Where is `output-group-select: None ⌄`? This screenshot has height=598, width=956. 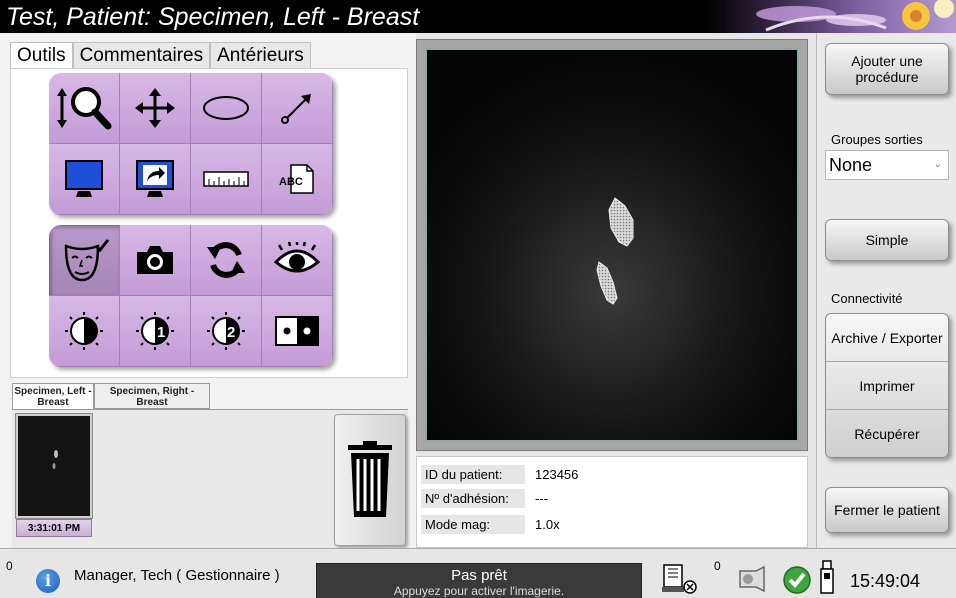 output-group-select: None ⌄ is located at coordinates (887, 165).